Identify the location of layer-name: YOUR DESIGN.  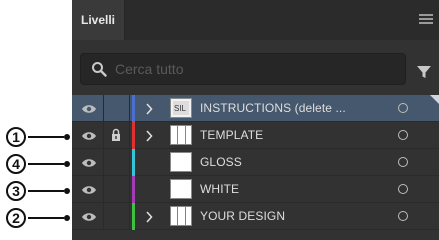
(243, 216).